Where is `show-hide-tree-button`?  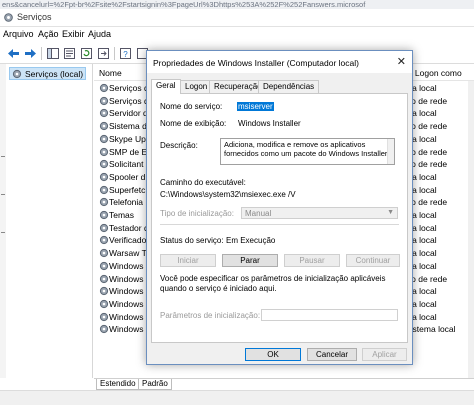
show-hide-tree-button is located at coordinates (52, 53).